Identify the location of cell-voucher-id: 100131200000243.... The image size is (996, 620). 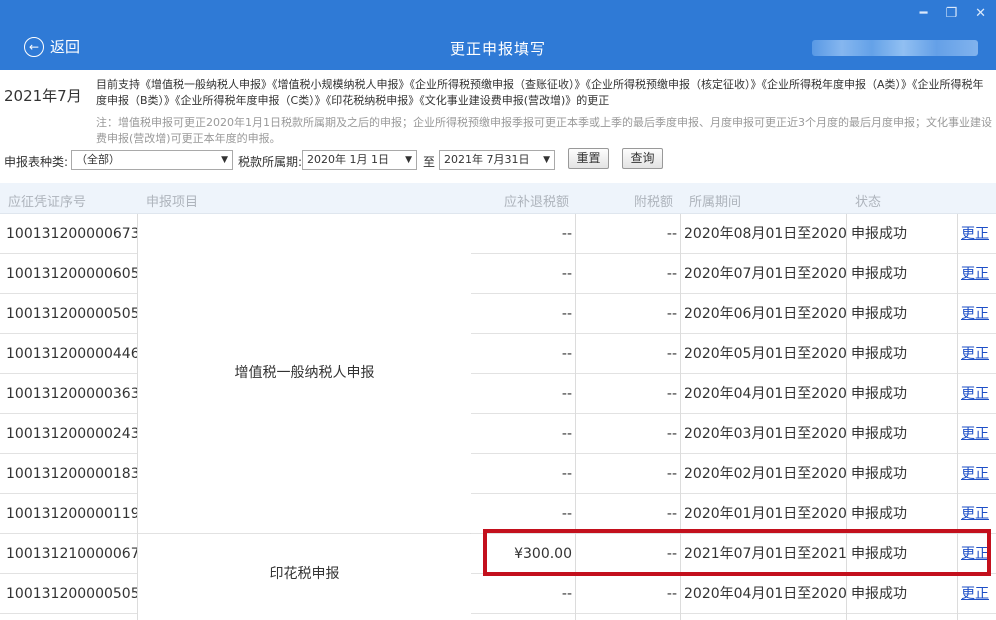
(71, 434).